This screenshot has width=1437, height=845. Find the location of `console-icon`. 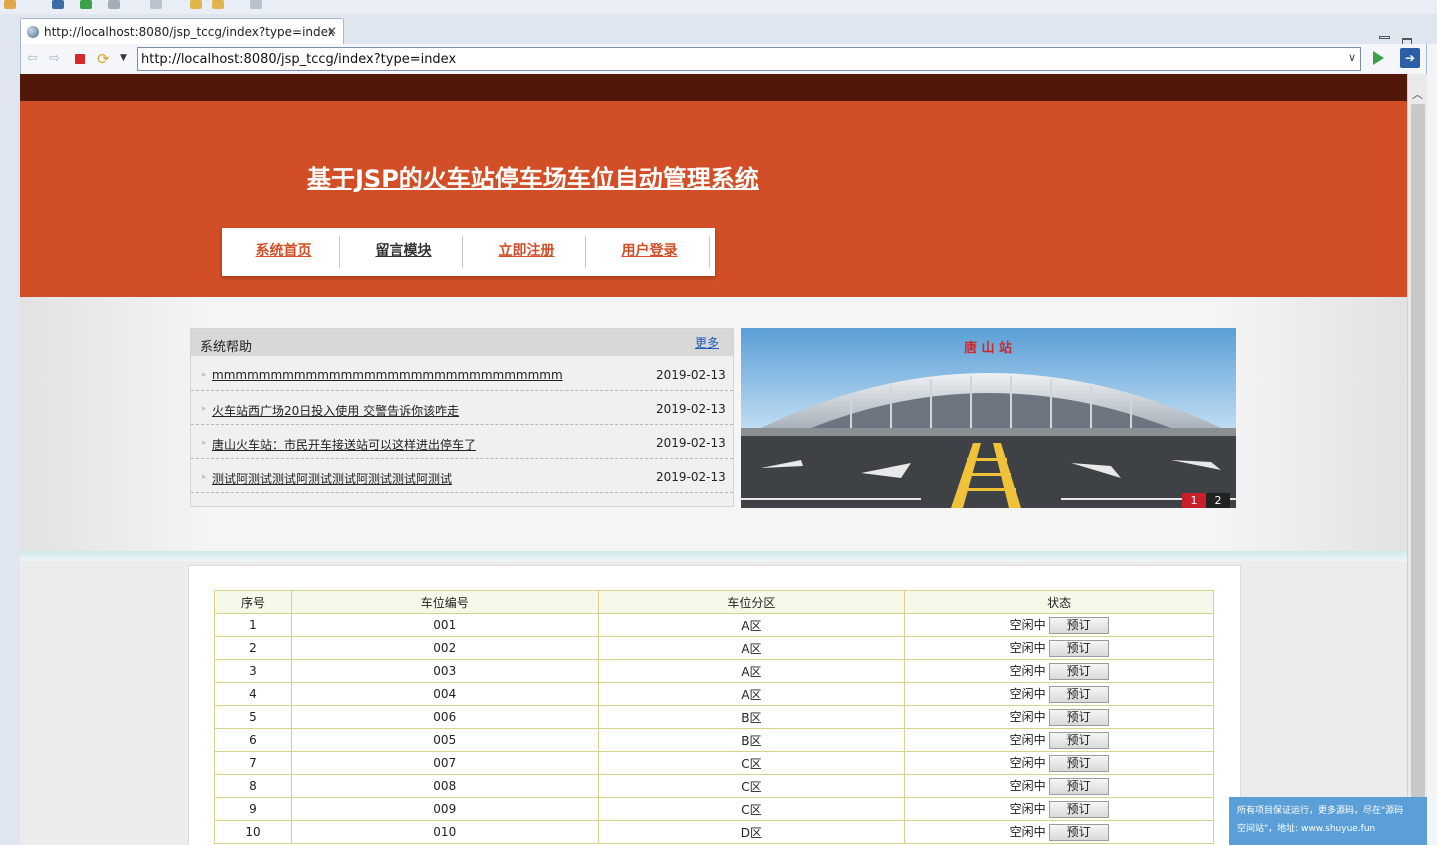

console-icon is located at coordinates (114, 4).